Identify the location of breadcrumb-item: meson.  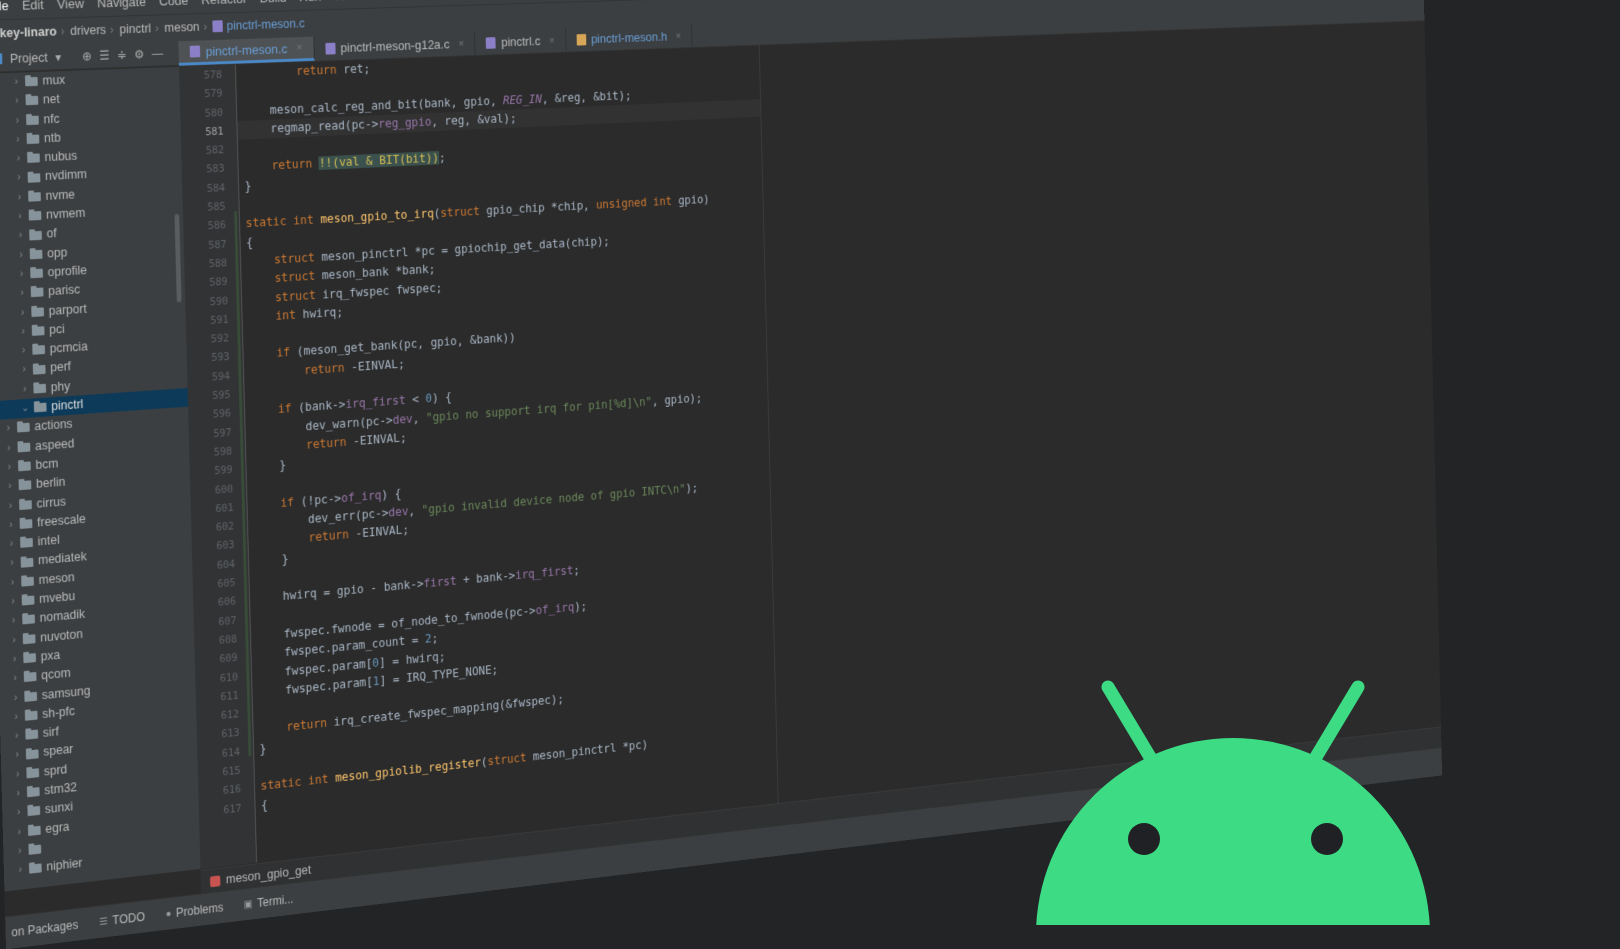
(182, 27).